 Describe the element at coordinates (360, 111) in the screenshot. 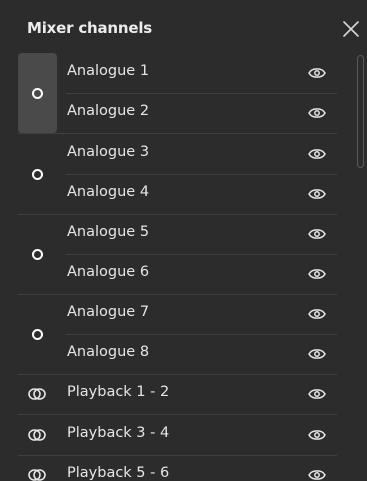

I see `scrollbar-thumb` at that location.